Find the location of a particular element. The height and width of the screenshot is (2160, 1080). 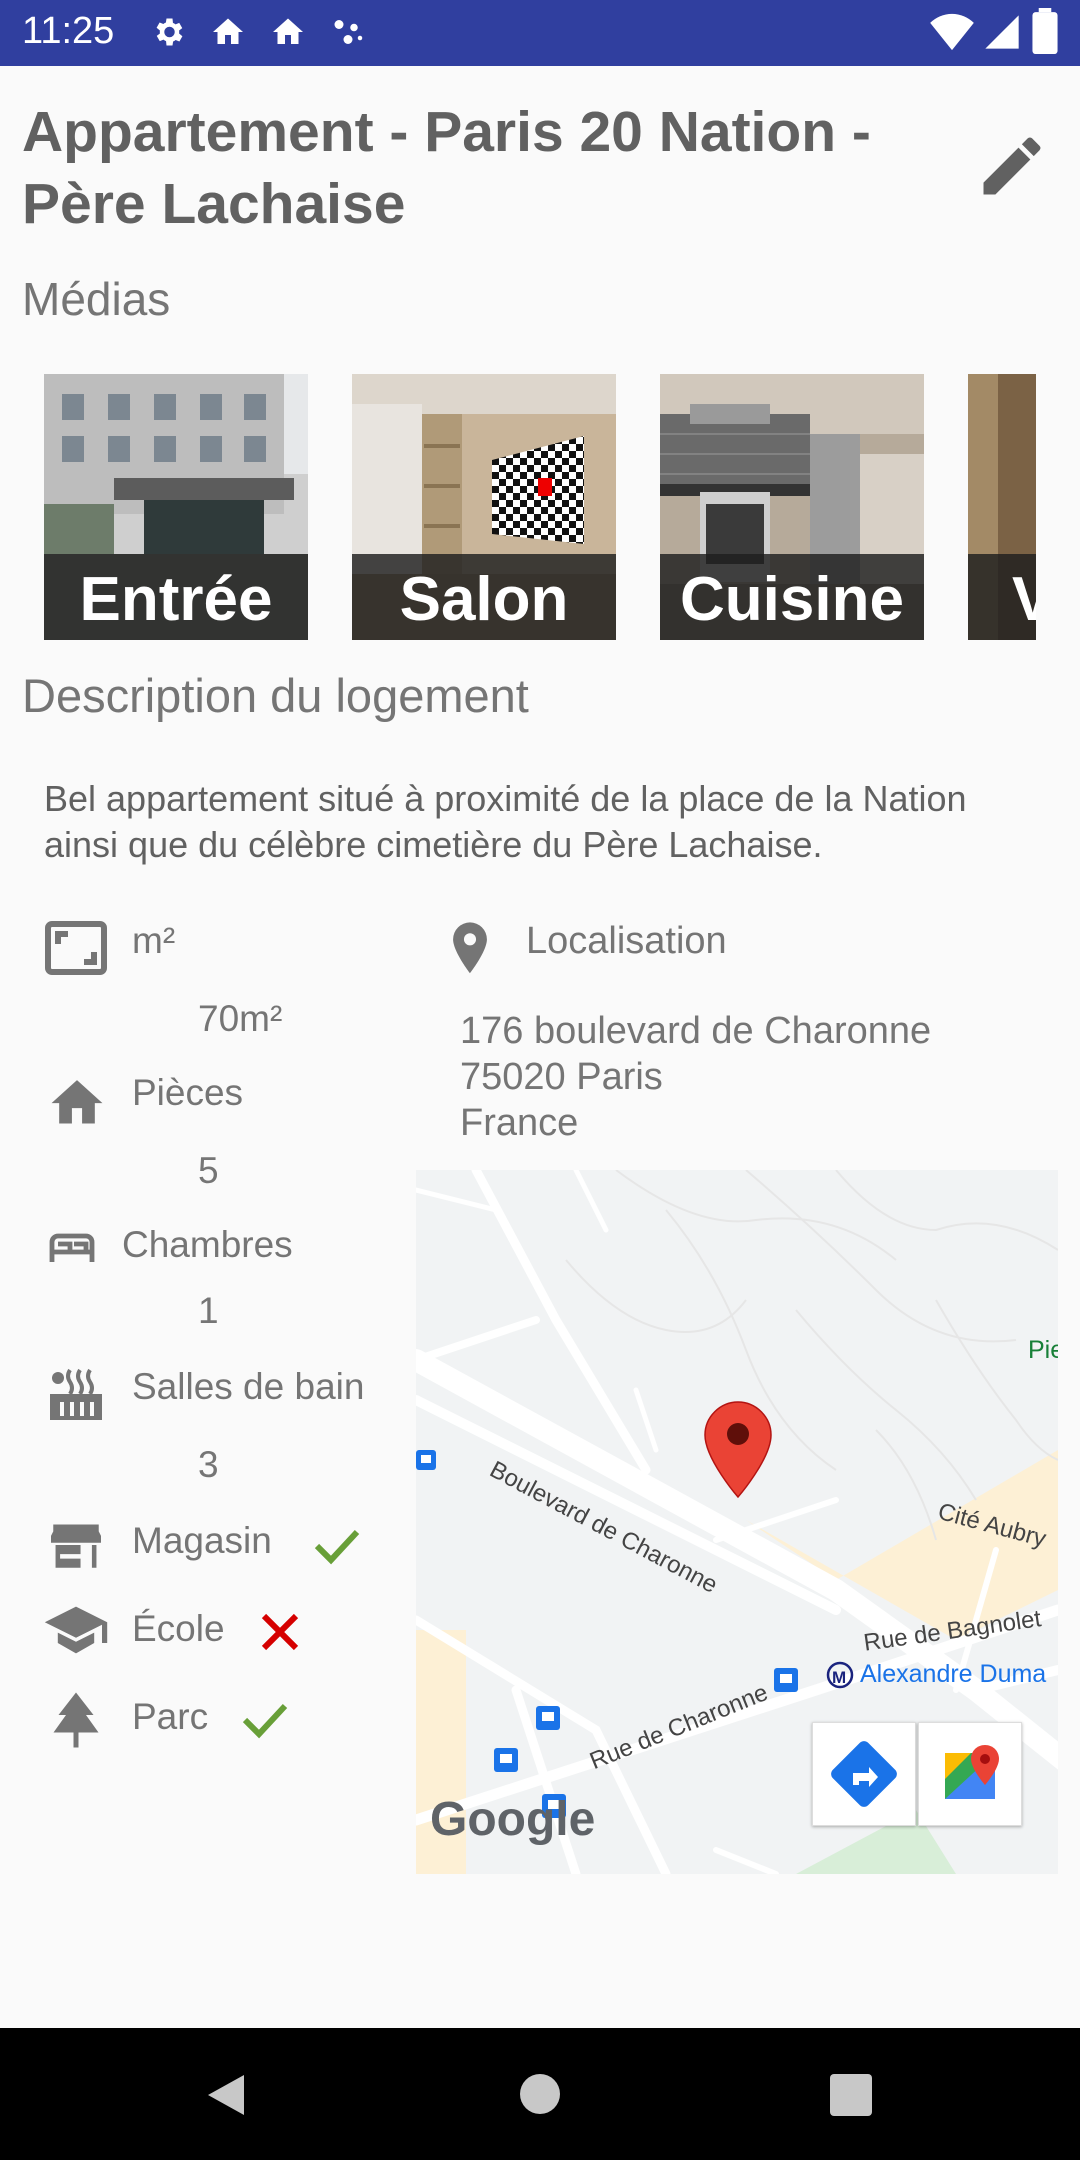

bedrooms-value: 1 is located at coordinates (208, 1310).